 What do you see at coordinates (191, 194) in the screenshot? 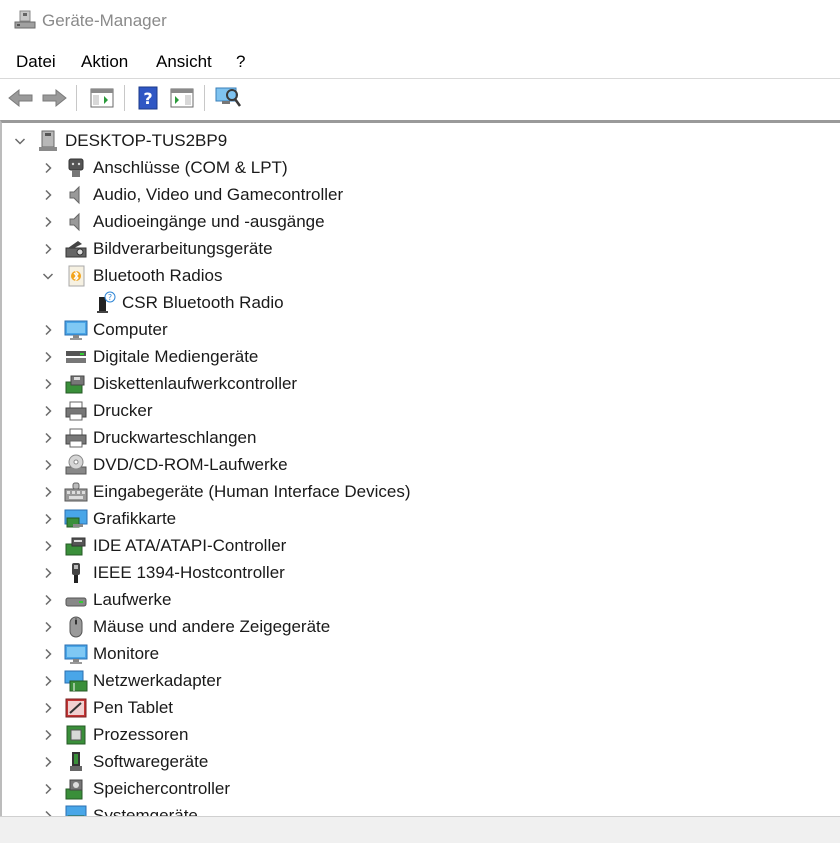
I see `tree-category-node: Audio, Video und Gamecontroller` at bounding box center [191, 194].